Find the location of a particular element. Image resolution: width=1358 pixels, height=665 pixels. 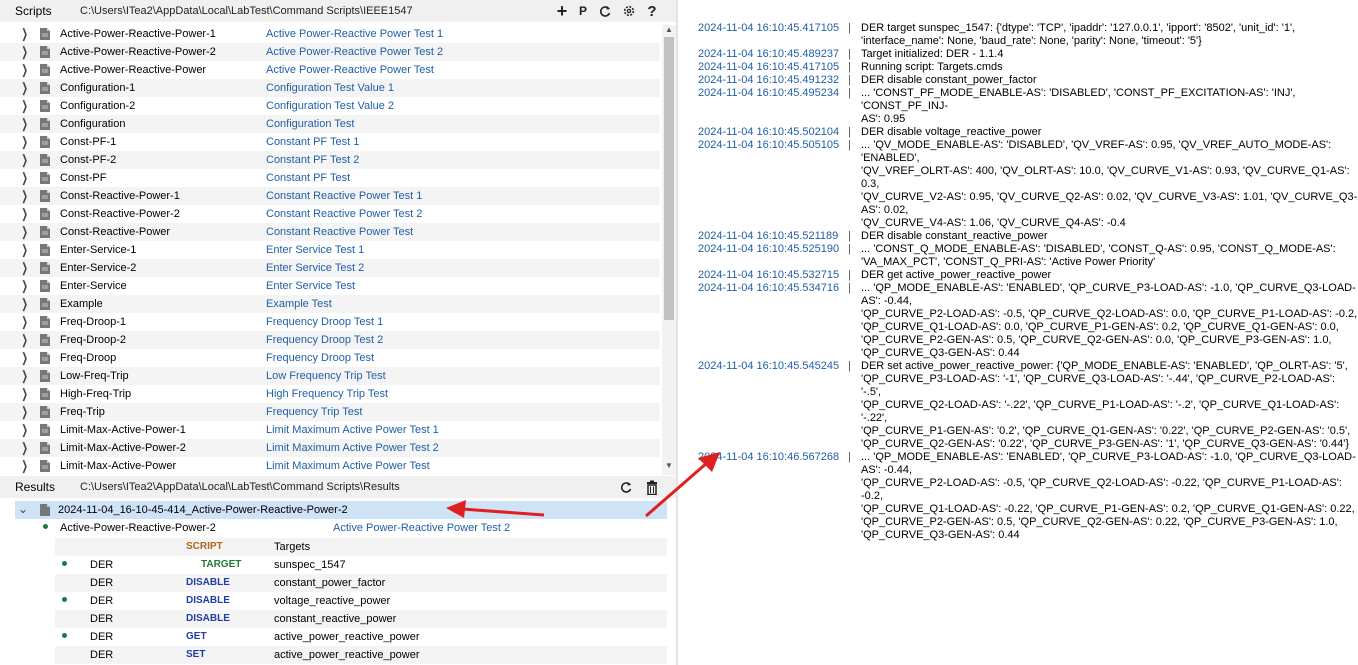

script-name: Freq-Trip is located at coordinates (82, 412).